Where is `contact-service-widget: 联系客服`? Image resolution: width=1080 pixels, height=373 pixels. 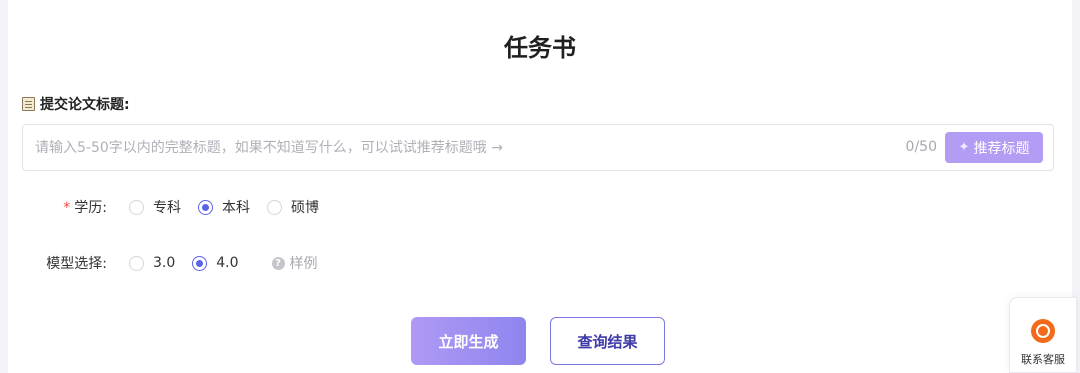
contact-service-widget: 联系客服 is located at coordinates (1043, 335).